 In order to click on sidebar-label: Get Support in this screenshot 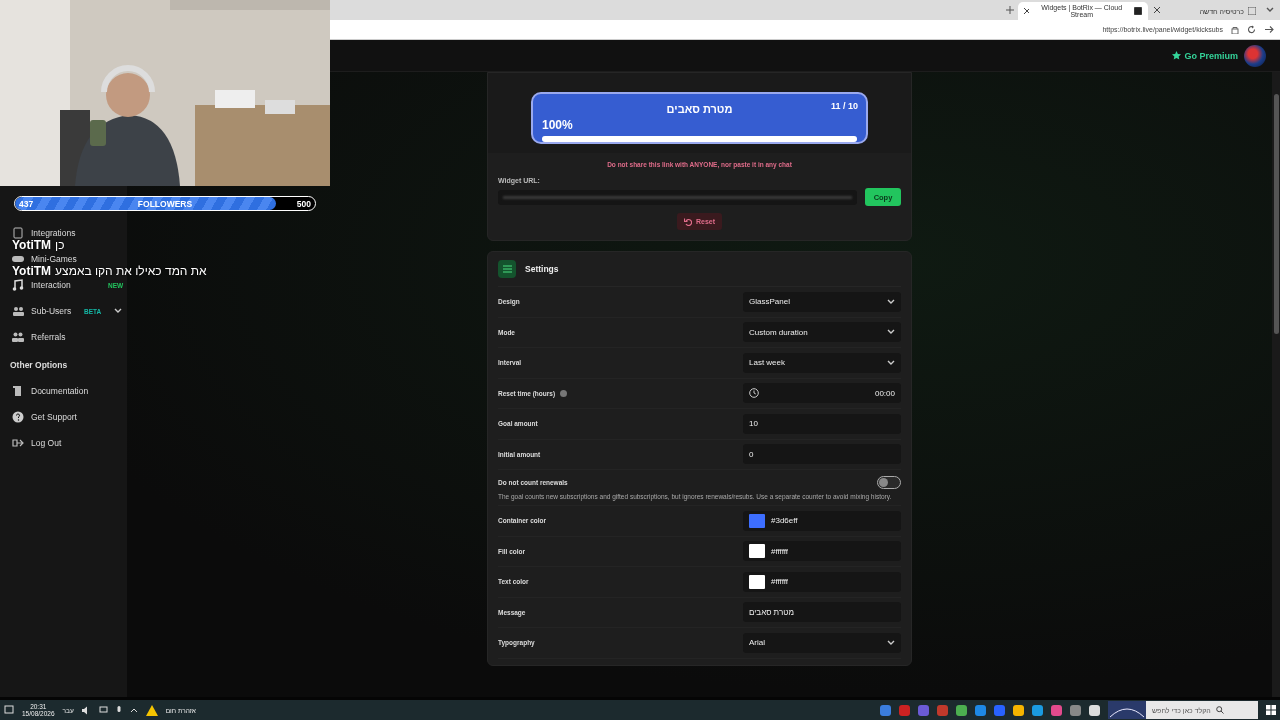, I will do `click(54, 417)`.